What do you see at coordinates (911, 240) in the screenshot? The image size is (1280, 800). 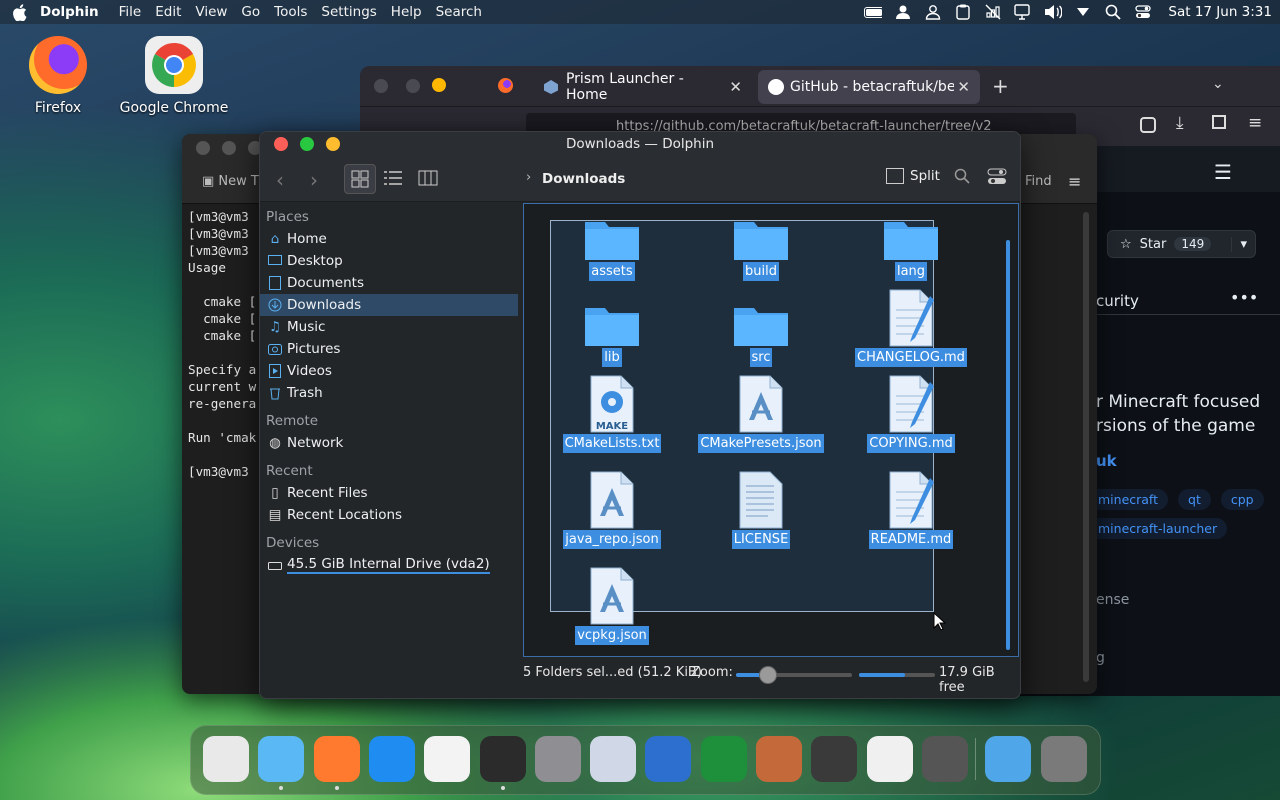 I see `file-item: lang` at bounding box center [911, 240].